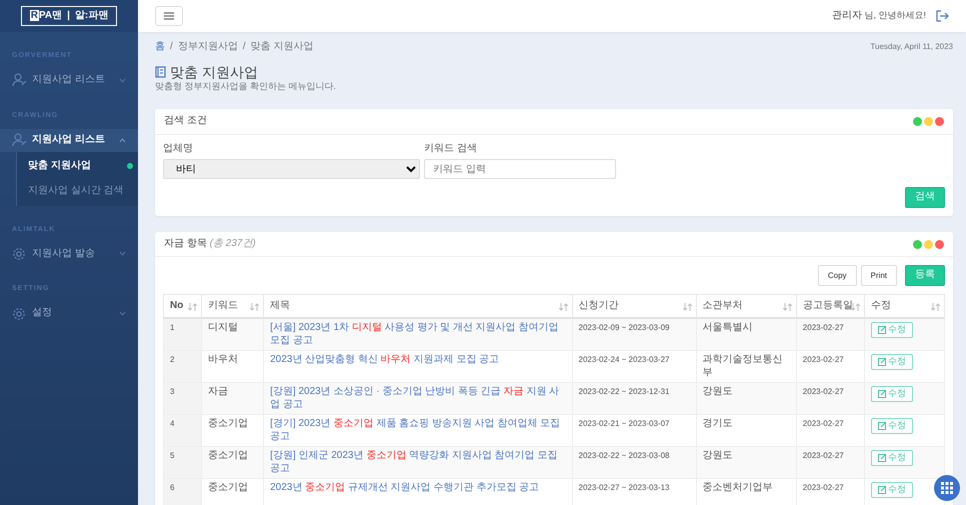 The height and width of the screenshot is (505, 966). Describe the element at coordinates (727, 328) in the screenshot. I see `table-cell: 서울특별시` at that location.